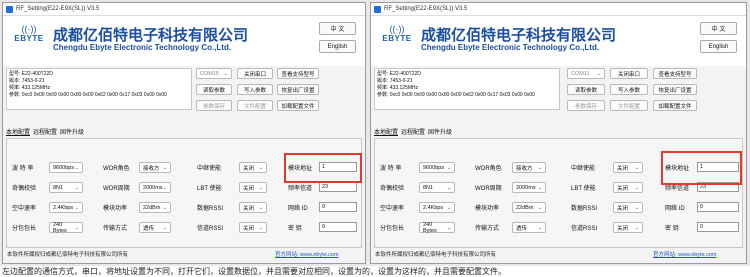 The image size is (750, 277). Describe the element at coordinates (300, 189) in the screenshot. I see `channel-label: 频率信道` at that location.